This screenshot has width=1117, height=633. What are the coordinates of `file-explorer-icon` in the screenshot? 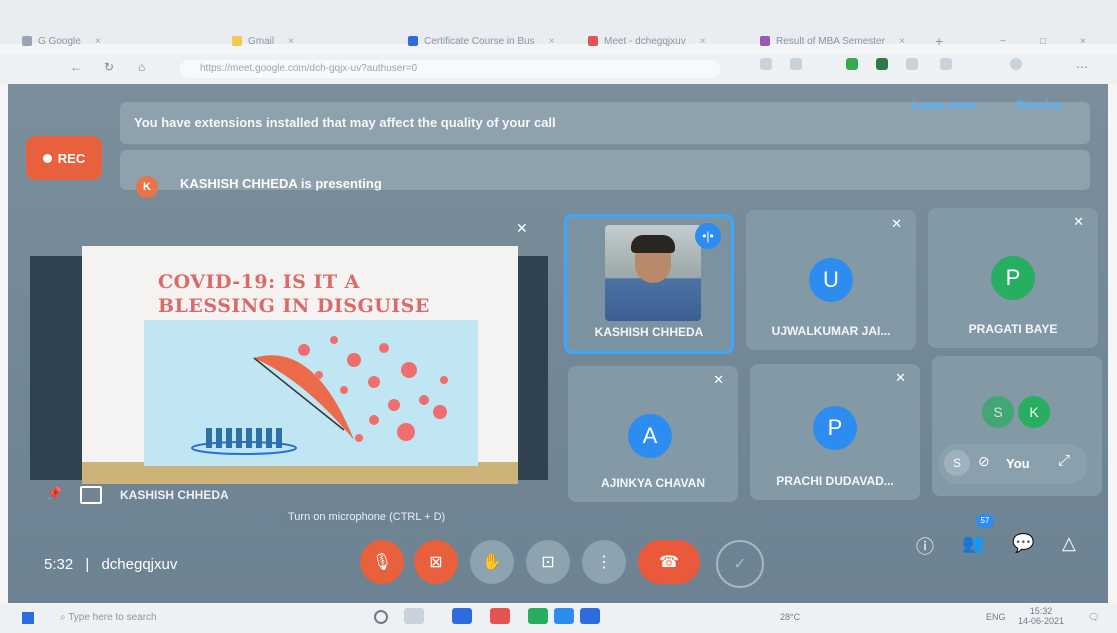 It's located at (462, 616).